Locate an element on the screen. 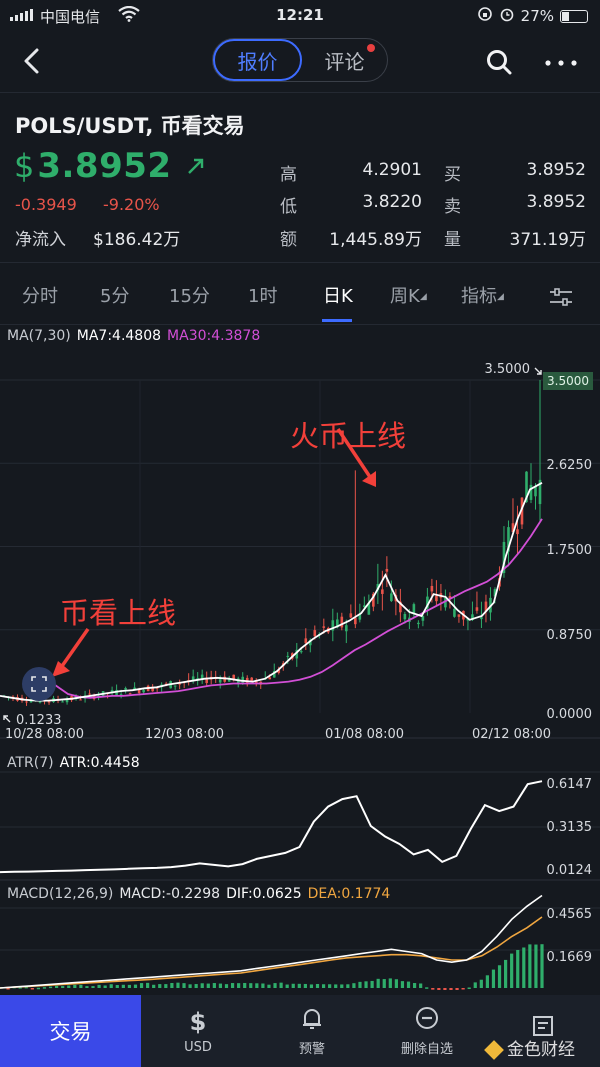 Image resolution: width=600 pixels, height=1067 pixels. macd-value: MACD:-0.2298 is located at coordinates (170, 894).